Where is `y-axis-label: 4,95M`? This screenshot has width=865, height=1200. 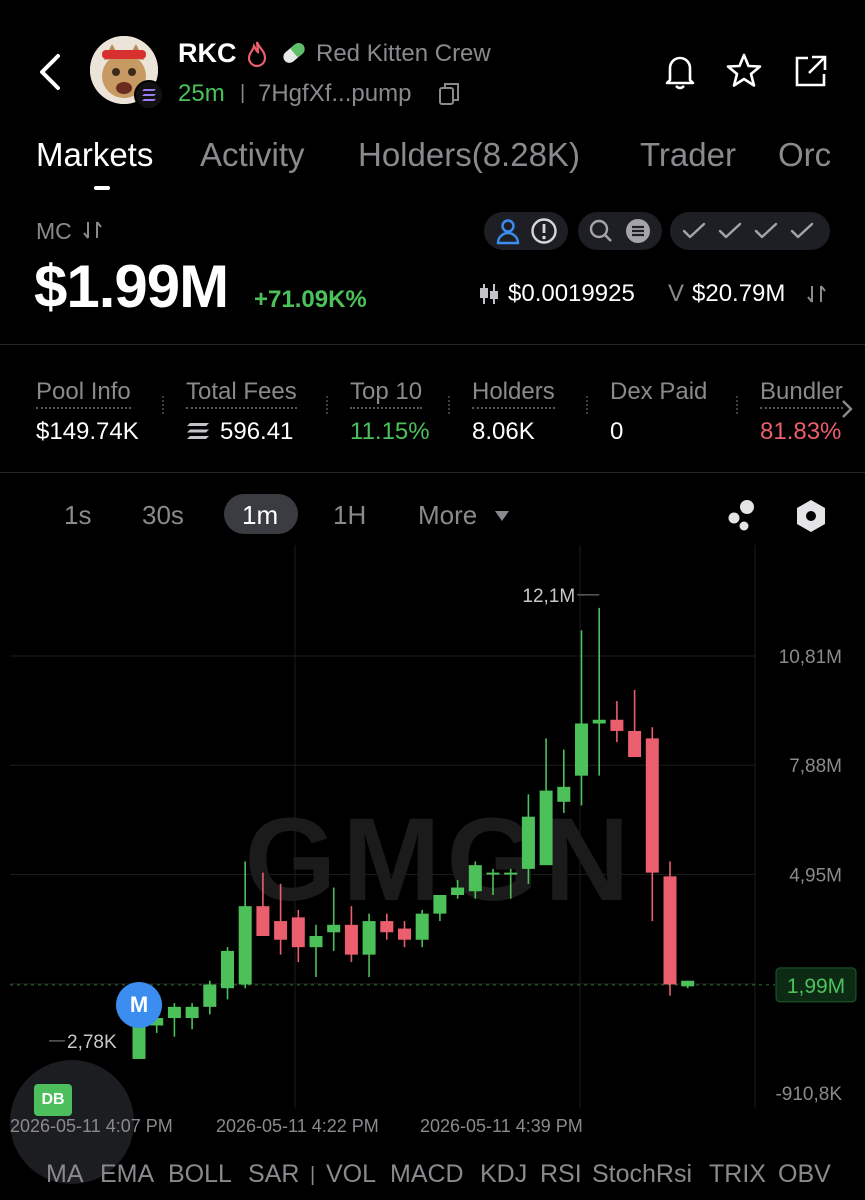 y-axis-label: 4,95M is located at coordinates (815, 875).